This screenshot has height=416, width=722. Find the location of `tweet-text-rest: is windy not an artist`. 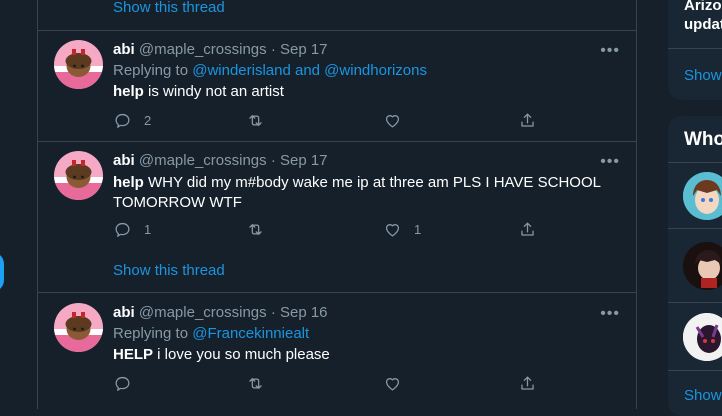

tweet-text-rest: is windy not an artist is located at coordinates (213, 91).